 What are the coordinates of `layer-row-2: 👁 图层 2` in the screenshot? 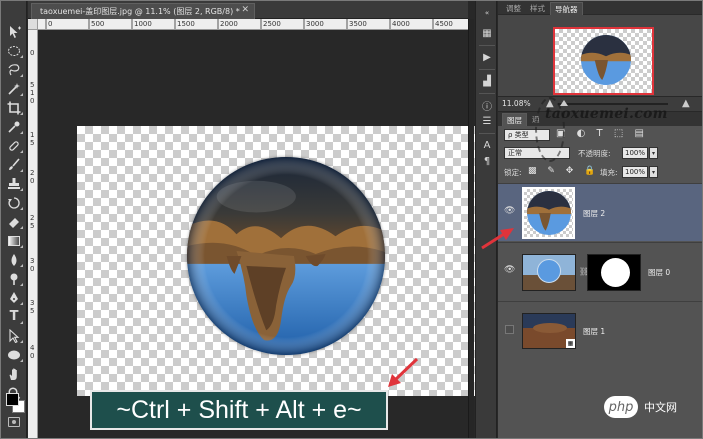 It's located at (600, 212).